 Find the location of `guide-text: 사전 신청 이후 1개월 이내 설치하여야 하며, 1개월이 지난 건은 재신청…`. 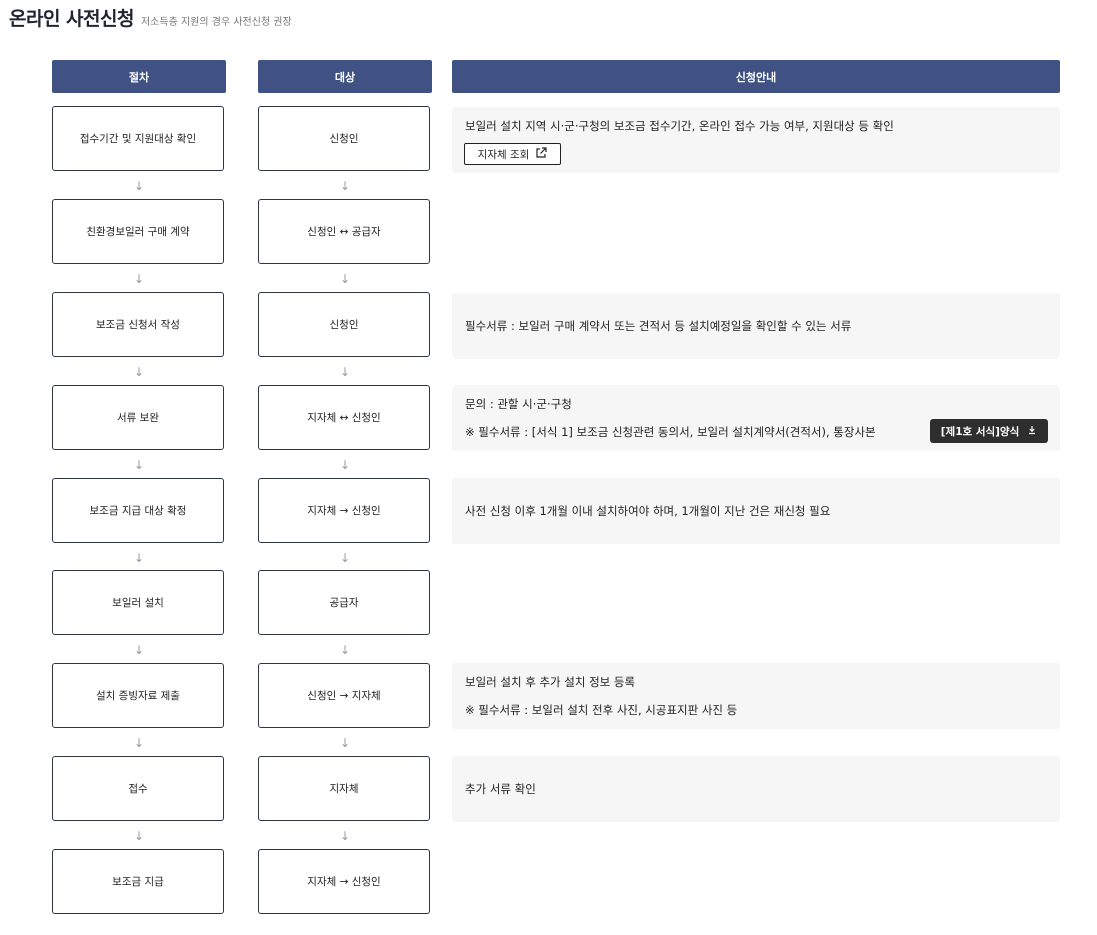

guide-text: 사전 신청 이후 1개월 이내 설치하여야 하며, 1개월이 지난 건은 재신청… is located at coordinates (648, 511).